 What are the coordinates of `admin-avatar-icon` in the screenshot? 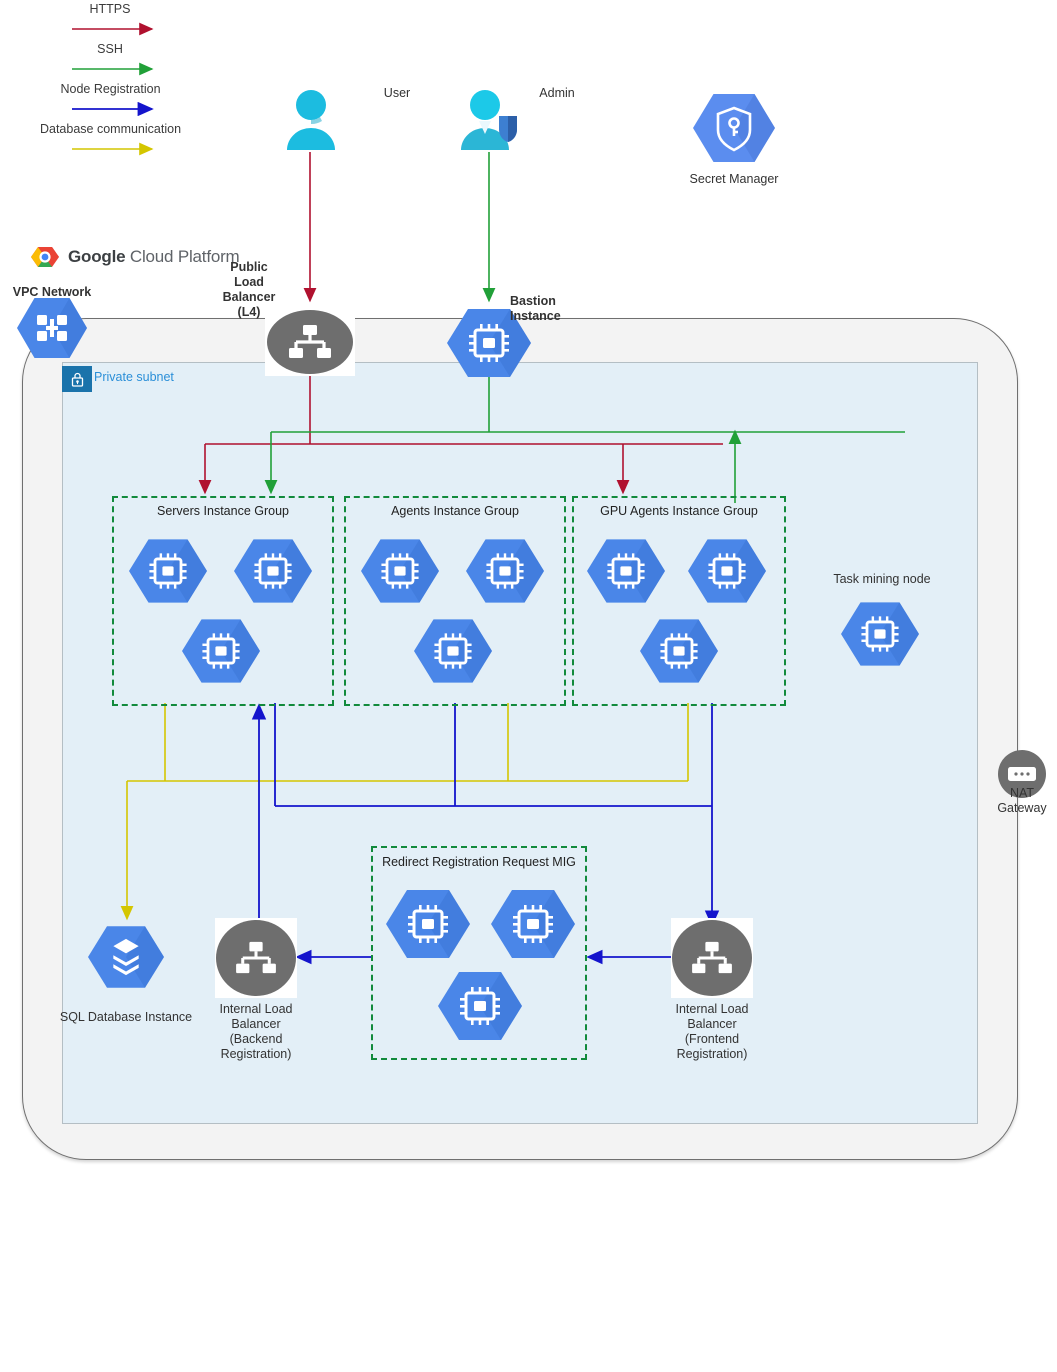 It's located at (490, 120).